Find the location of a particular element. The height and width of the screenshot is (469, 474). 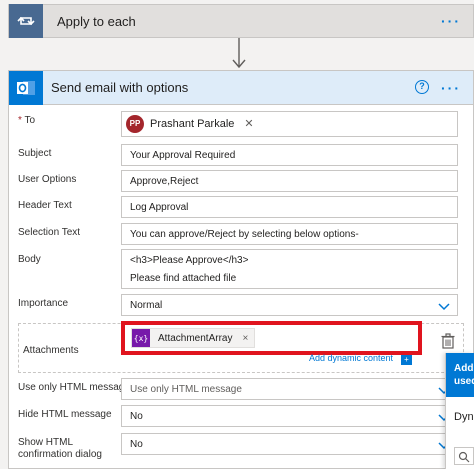

recipient-name: Prashant Parkale is located at coordinates (192, 124).